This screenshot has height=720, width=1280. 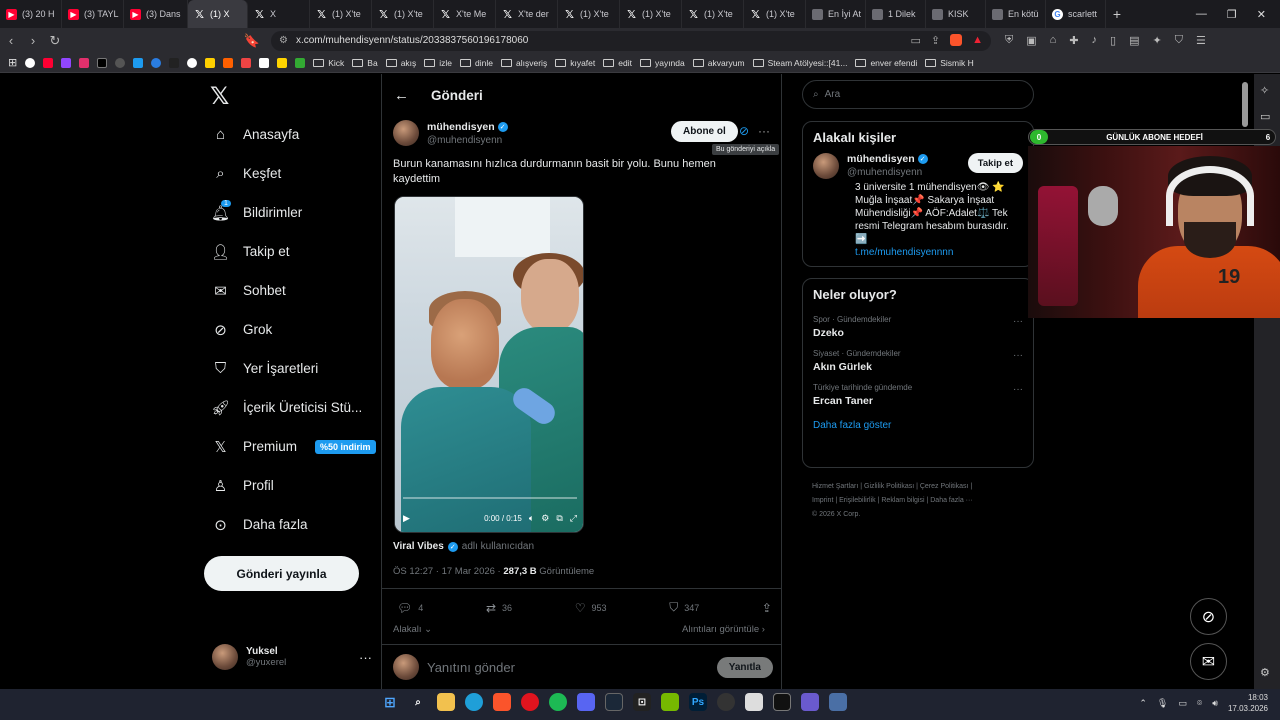 What do you see at coordinates (726, 702) in the screenshot?
I see `obs-icon` at bounding box center [726, 702].